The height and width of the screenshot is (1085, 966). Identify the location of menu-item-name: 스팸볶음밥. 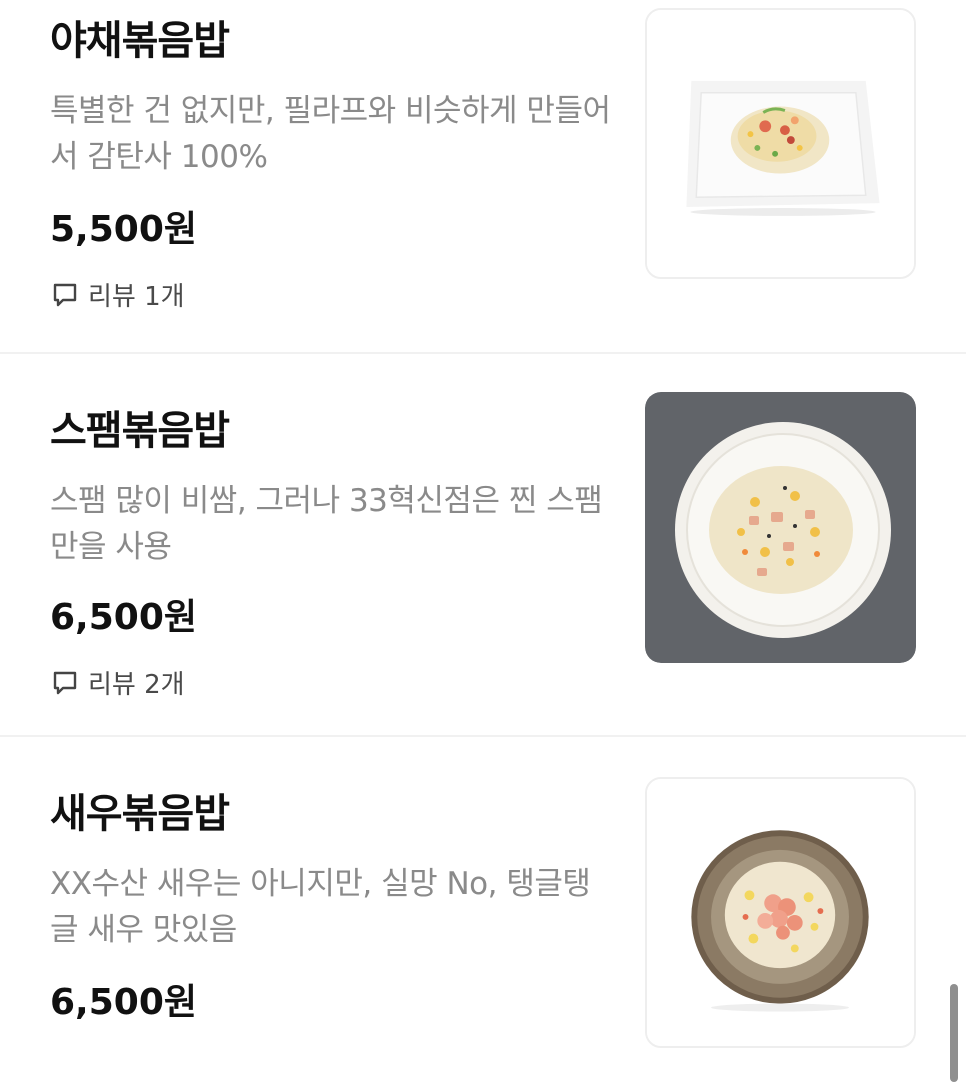
(140, 431).